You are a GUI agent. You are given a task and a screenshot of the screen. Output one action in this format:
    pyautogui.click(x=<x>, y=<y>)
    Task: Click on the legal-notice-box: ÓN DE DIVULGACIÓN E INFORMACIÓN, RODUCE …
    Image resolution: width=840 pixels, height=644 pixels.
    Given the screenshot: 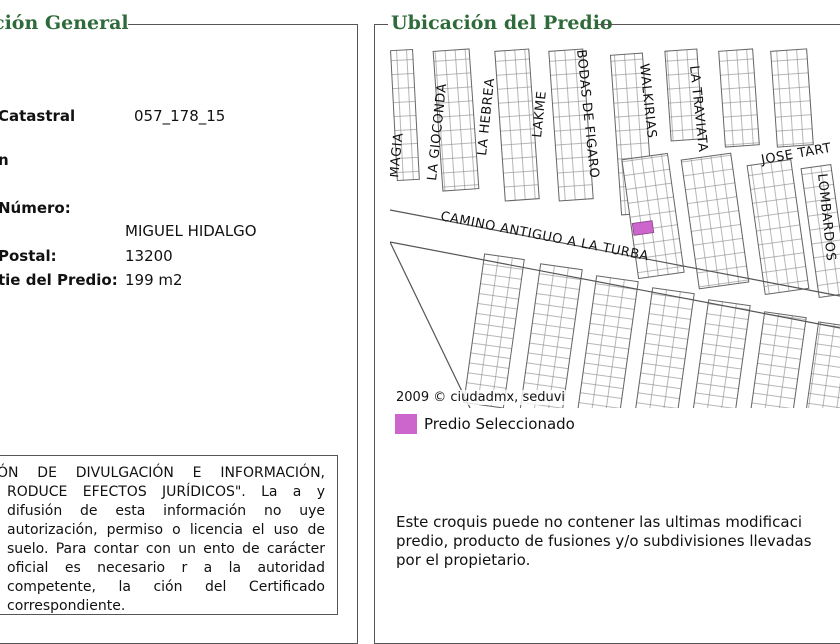 What is the action you would take?
    pyautogui.click(x=169, y=535)
    